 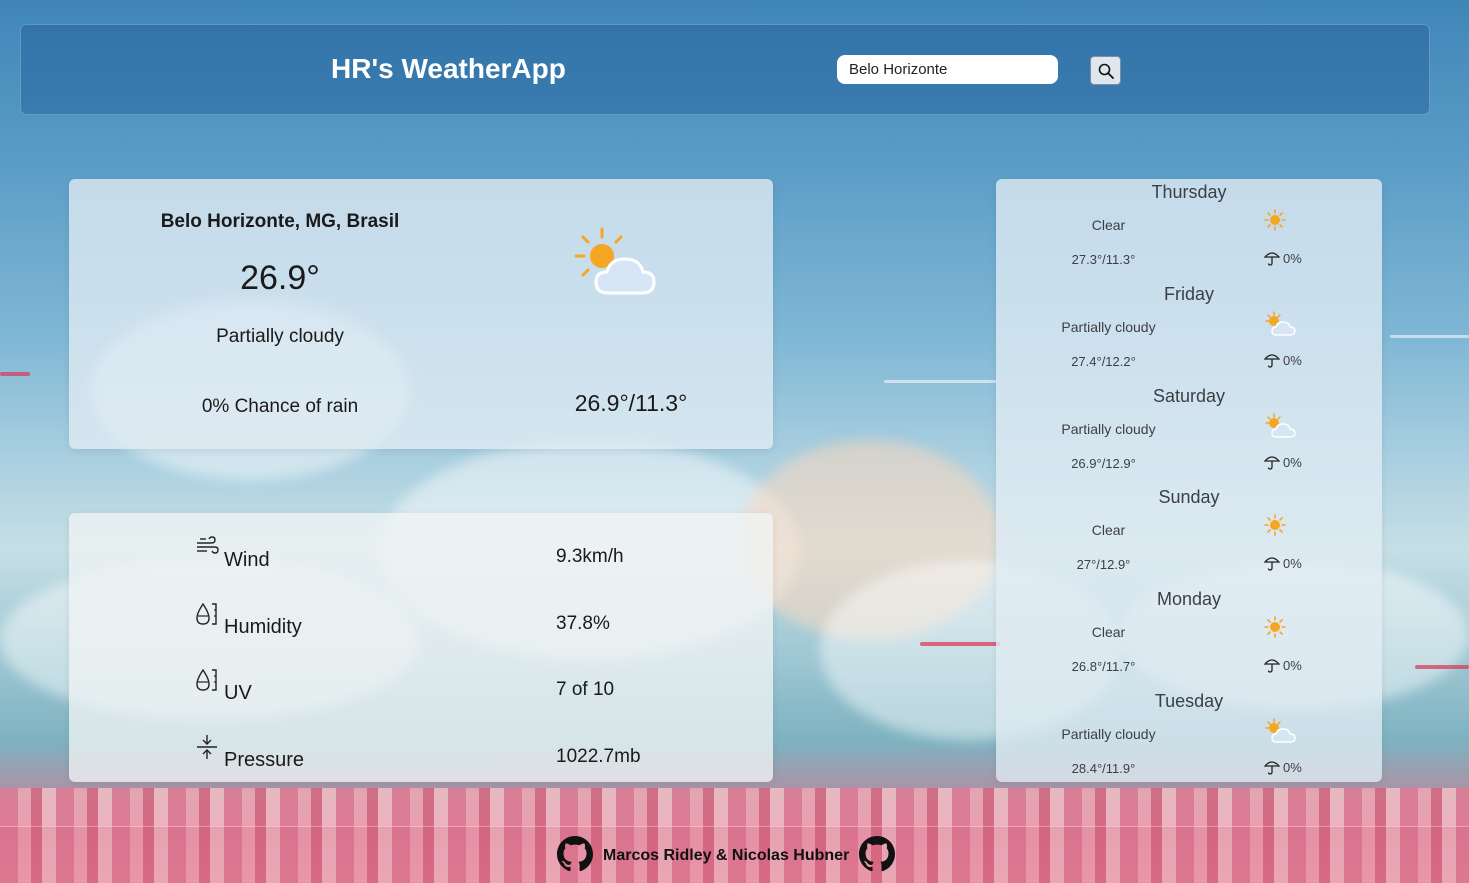 What do you see at coordinates (1103, 768) in the screenshot?
I see `forecast-temperature: 28.4°/11.9°` at bounding box center [1103, 768].